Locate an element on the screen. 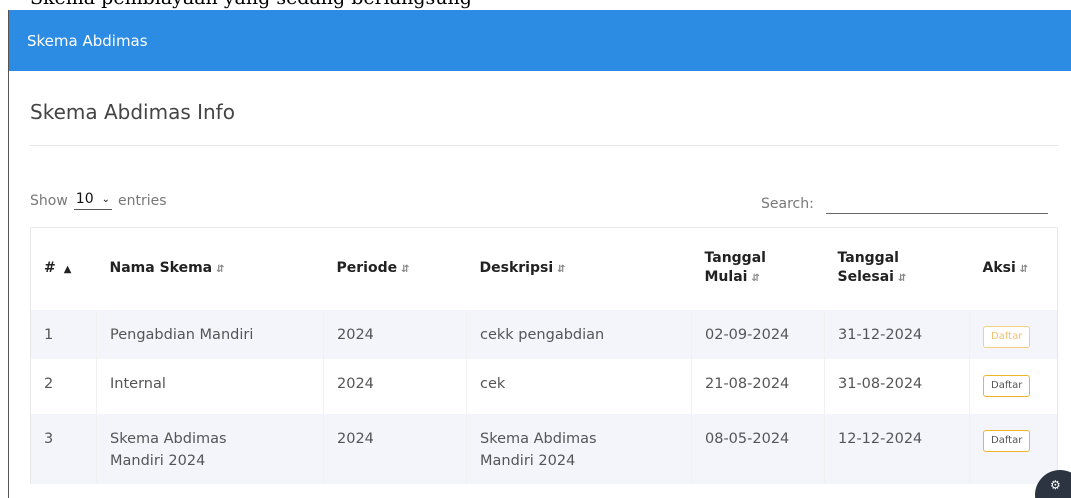  cell-text: cek is located at coordinates (493, 383).